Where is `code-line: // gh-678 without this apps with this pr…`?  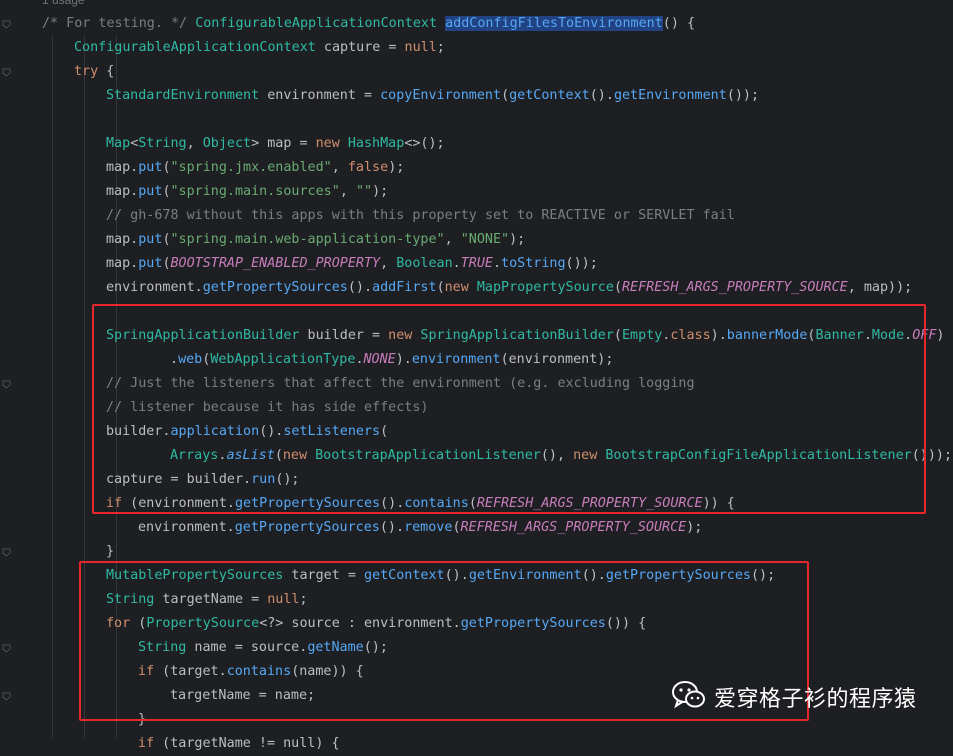
code-line: // gh-678 without this apps with this pr… is located at coordinates (420, 216).